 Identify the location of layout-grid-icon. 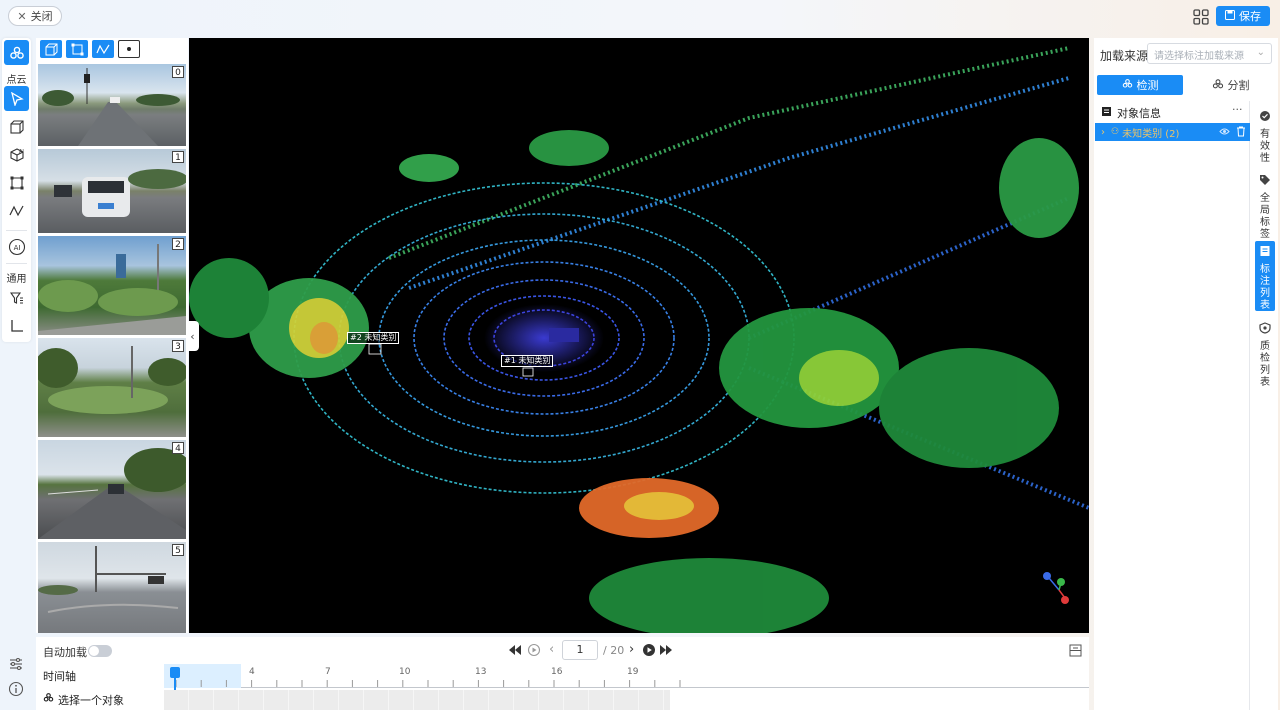
(1201, 17).